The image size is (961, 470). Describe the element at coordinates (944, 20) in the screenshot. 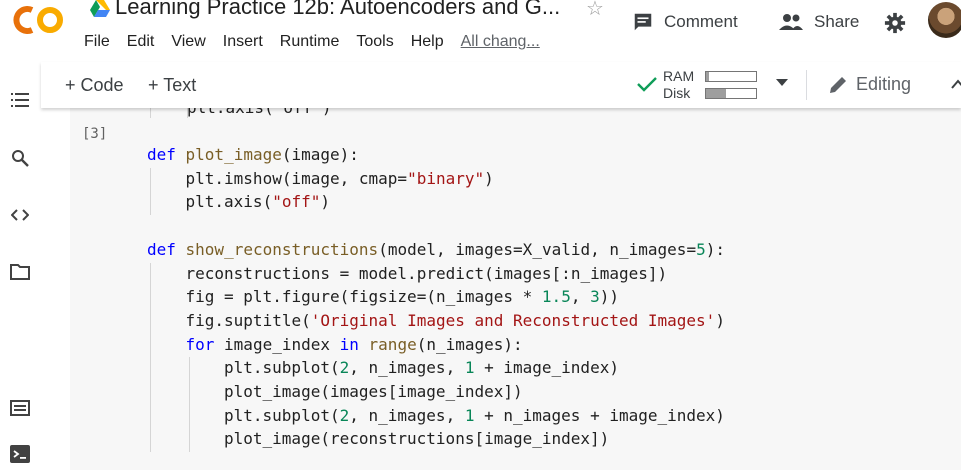

I see `user-avatar` at that location.